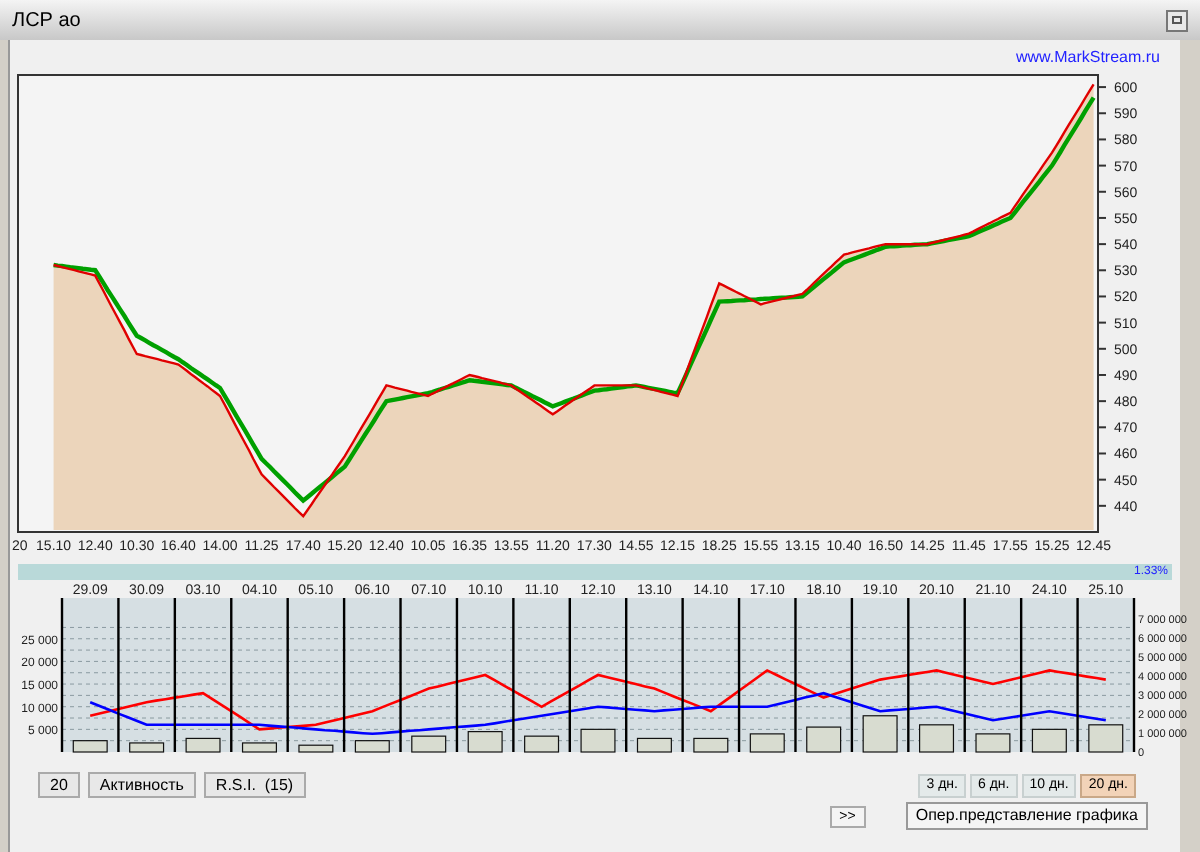 The height and width of the screenshot is (852, 1200). Describe the element at coordinates (141, 785) in the screenshot. I see `toolbar-button: Активность` at that location.